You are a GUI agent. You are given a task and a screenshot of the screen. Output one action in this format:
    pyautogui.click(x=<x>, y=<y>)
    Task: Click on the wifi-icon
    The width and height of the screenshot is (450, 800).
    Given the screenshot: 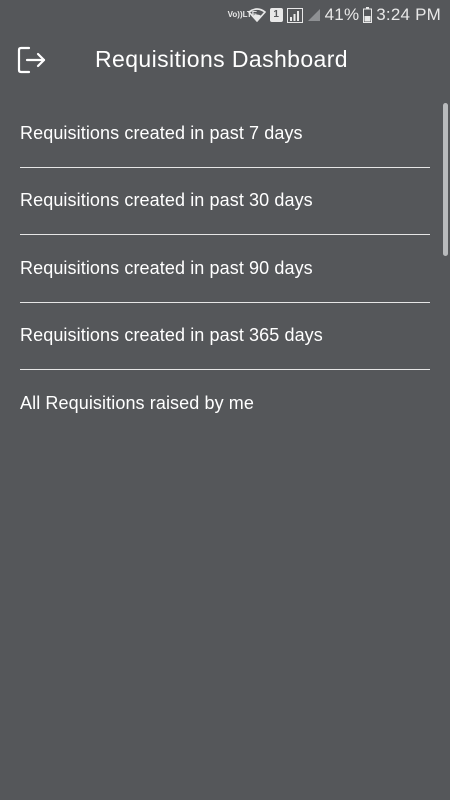 What is the action you would take?
    pyautogui.click(x=256, y=15)
    